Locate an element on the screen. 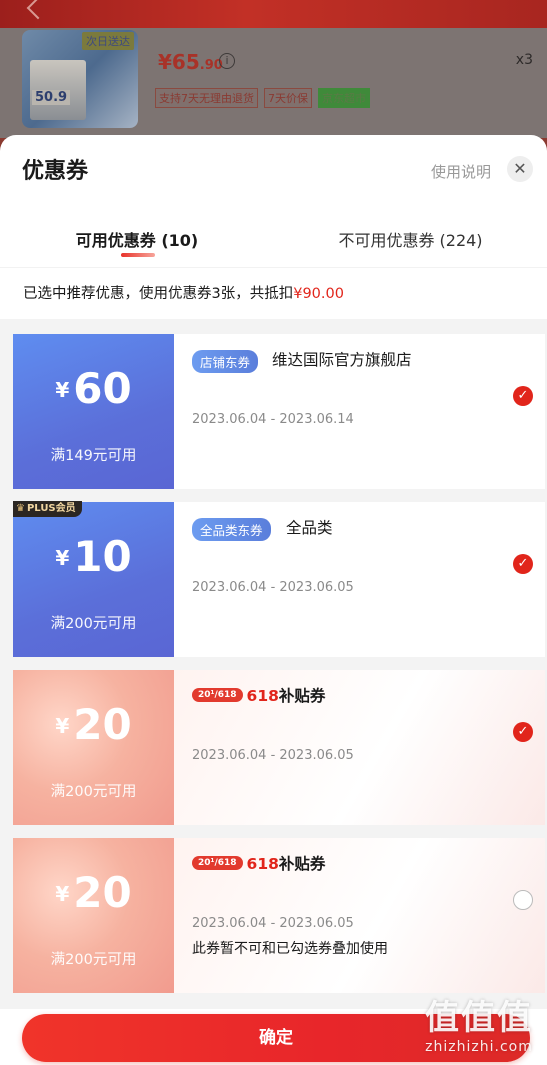  coupon-tabs: 可用优惠券 (10) 不可用优惠券 (224) is located at coordinates (273, 242).